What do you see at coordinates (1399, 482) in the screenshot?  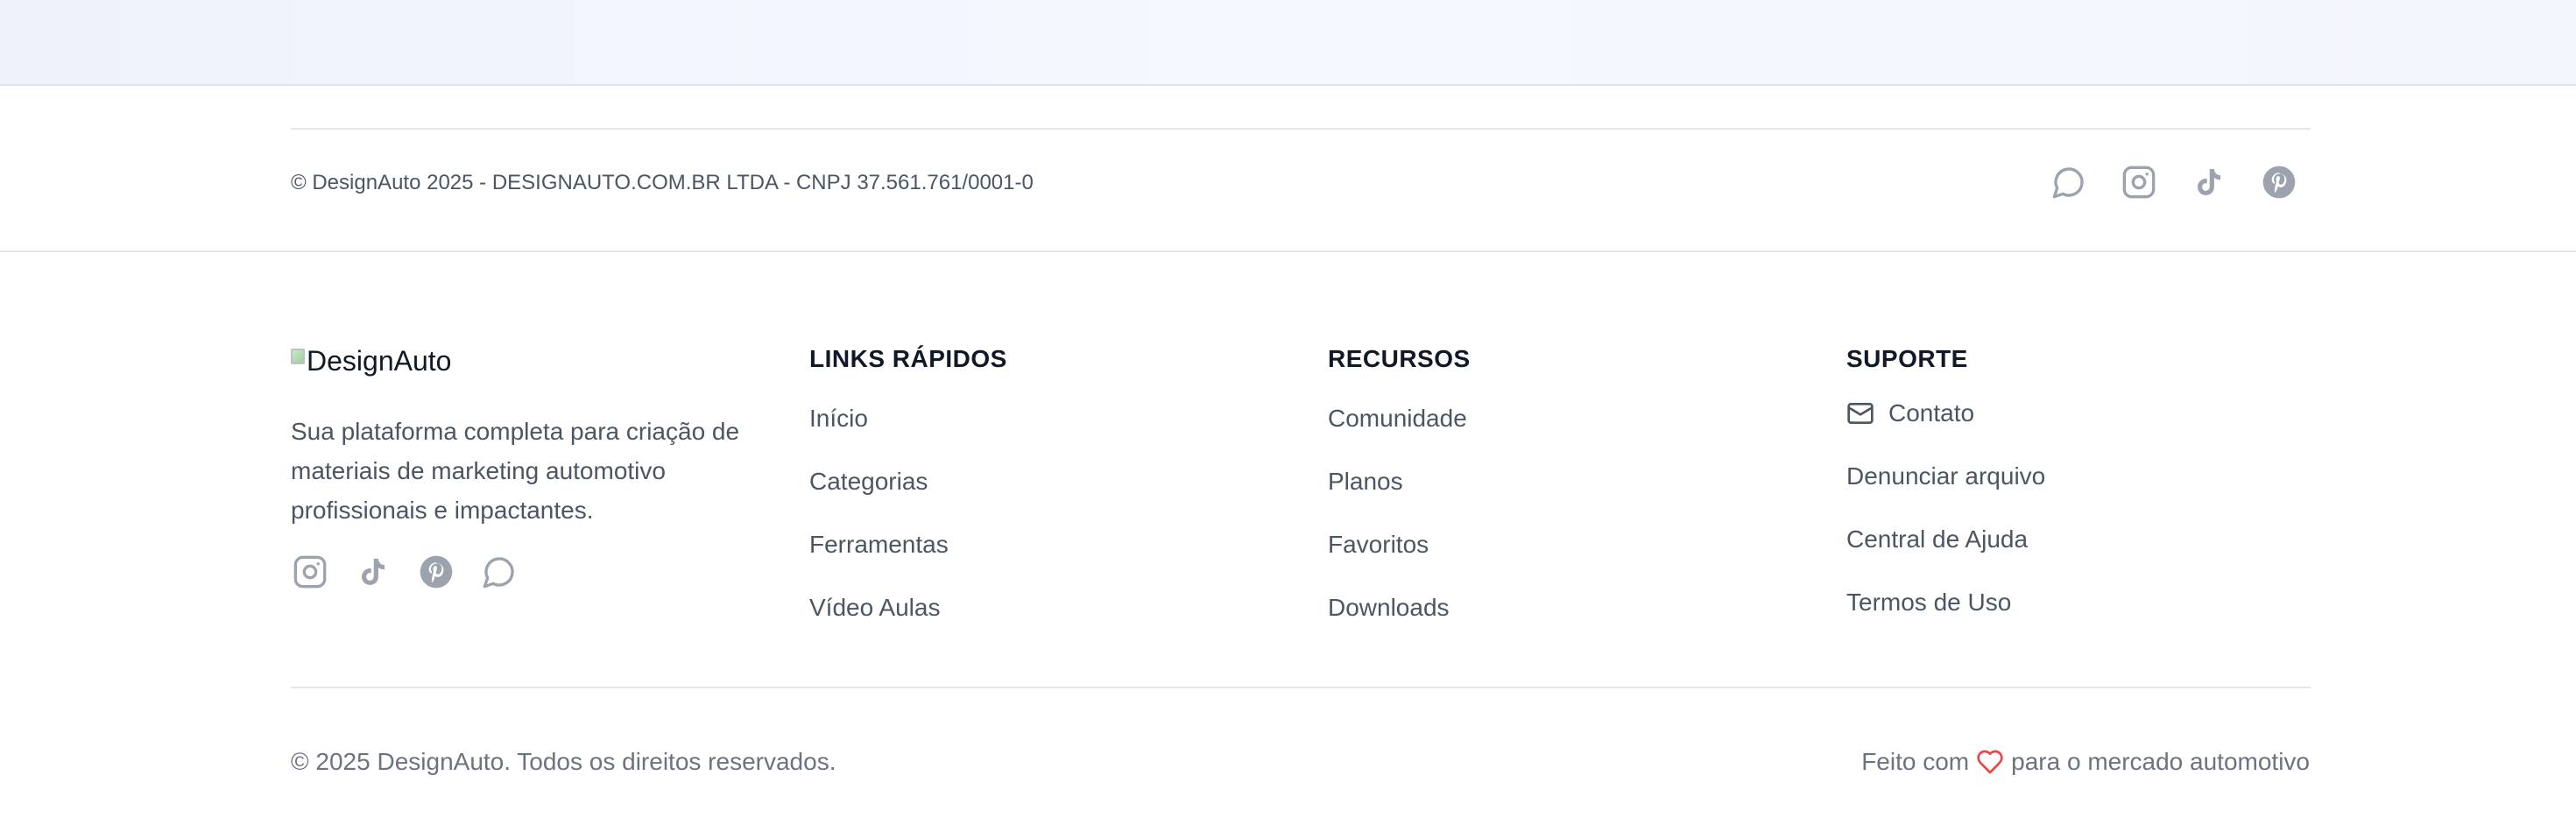 I see `link-planos: Planos` at bounding box center [1399, 482].